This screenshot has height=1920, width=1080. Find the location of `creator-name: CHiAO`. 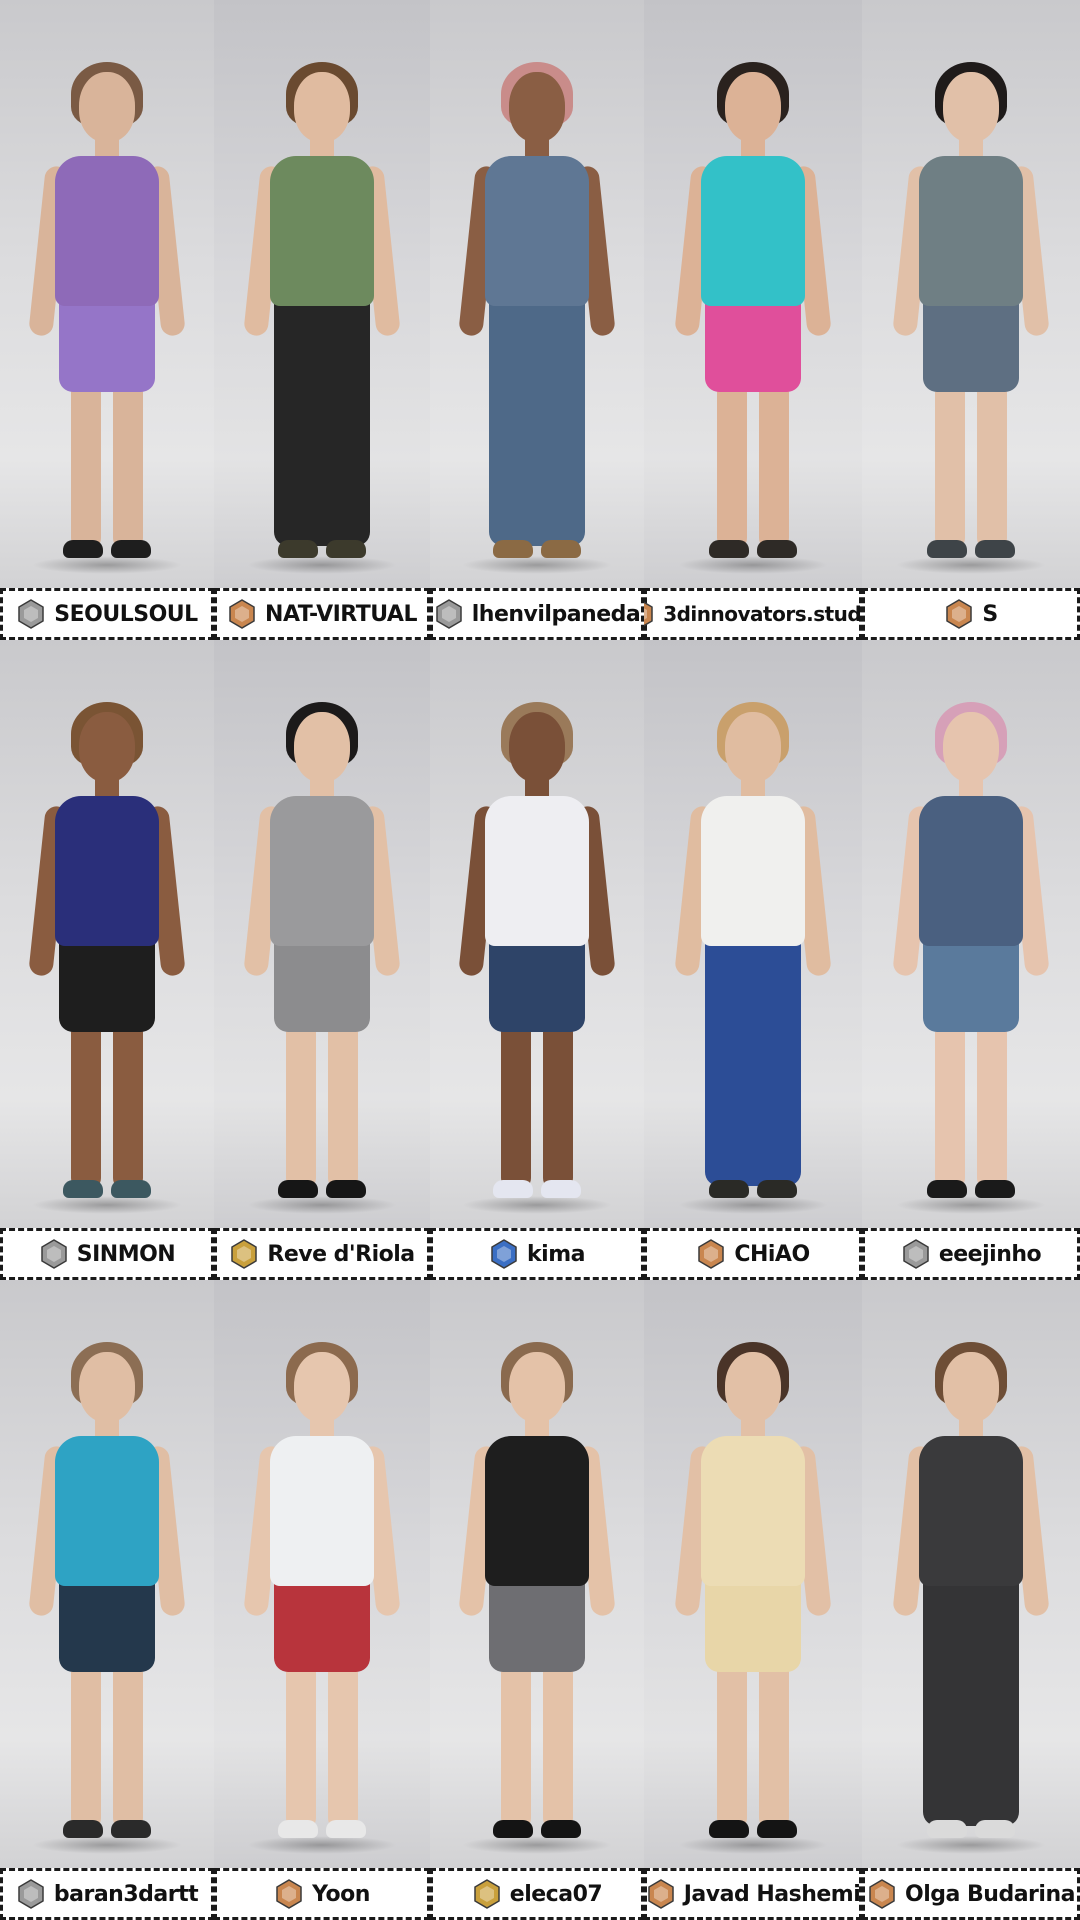

creator-name: CHiAO is located at coordinates (772, 1254).